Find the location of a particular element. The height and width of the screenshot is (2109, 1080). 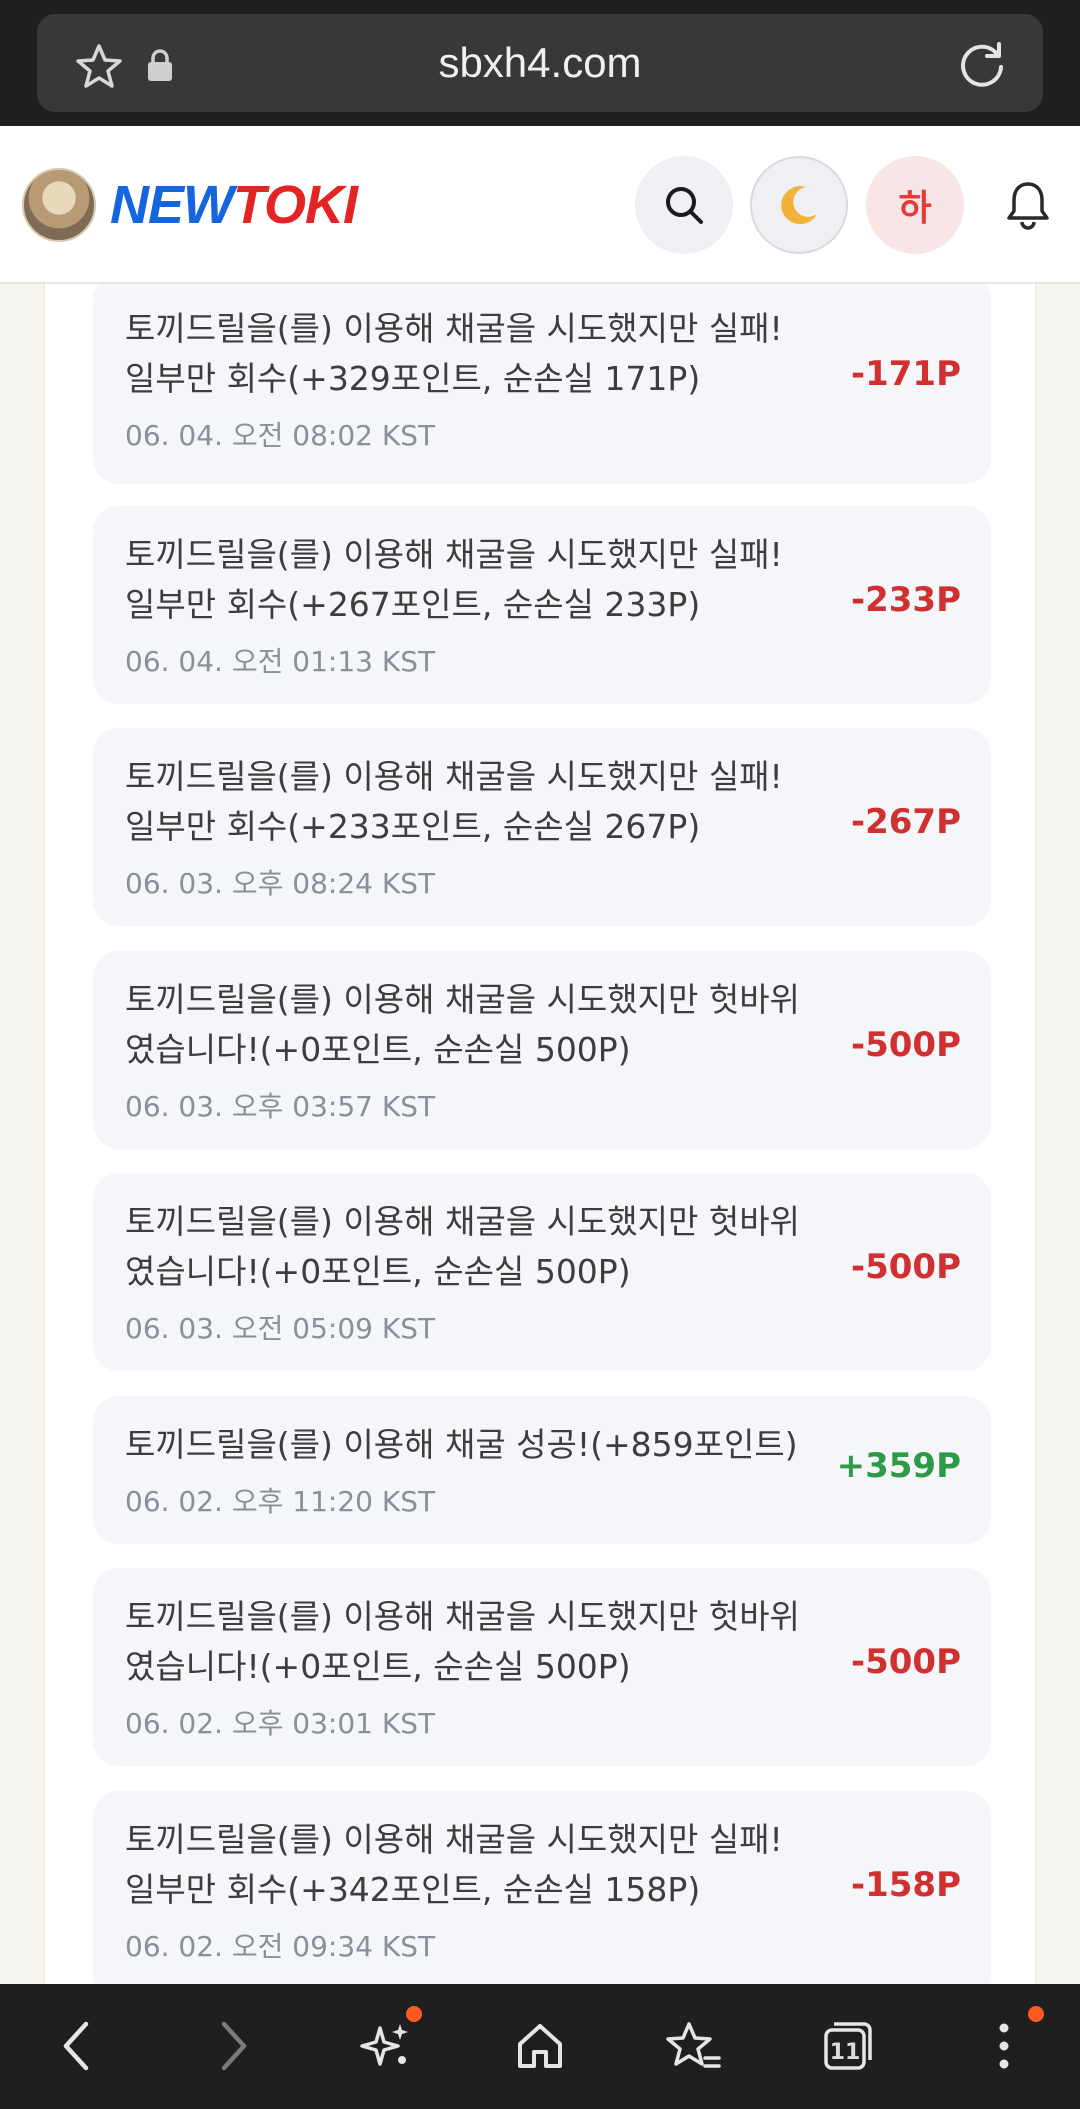

item-date: 06. 04. 오전 08:02 KST is located at coordinates (280, 435).